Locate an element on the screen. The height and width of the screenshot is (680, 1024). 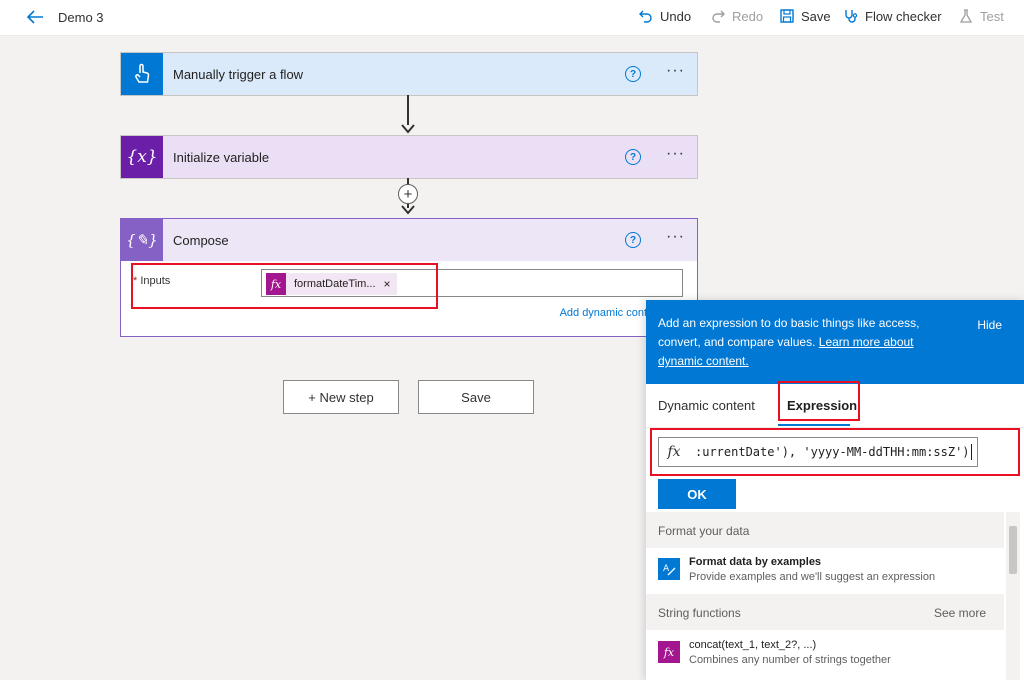
connector-line is located at coordinates (408, 110).